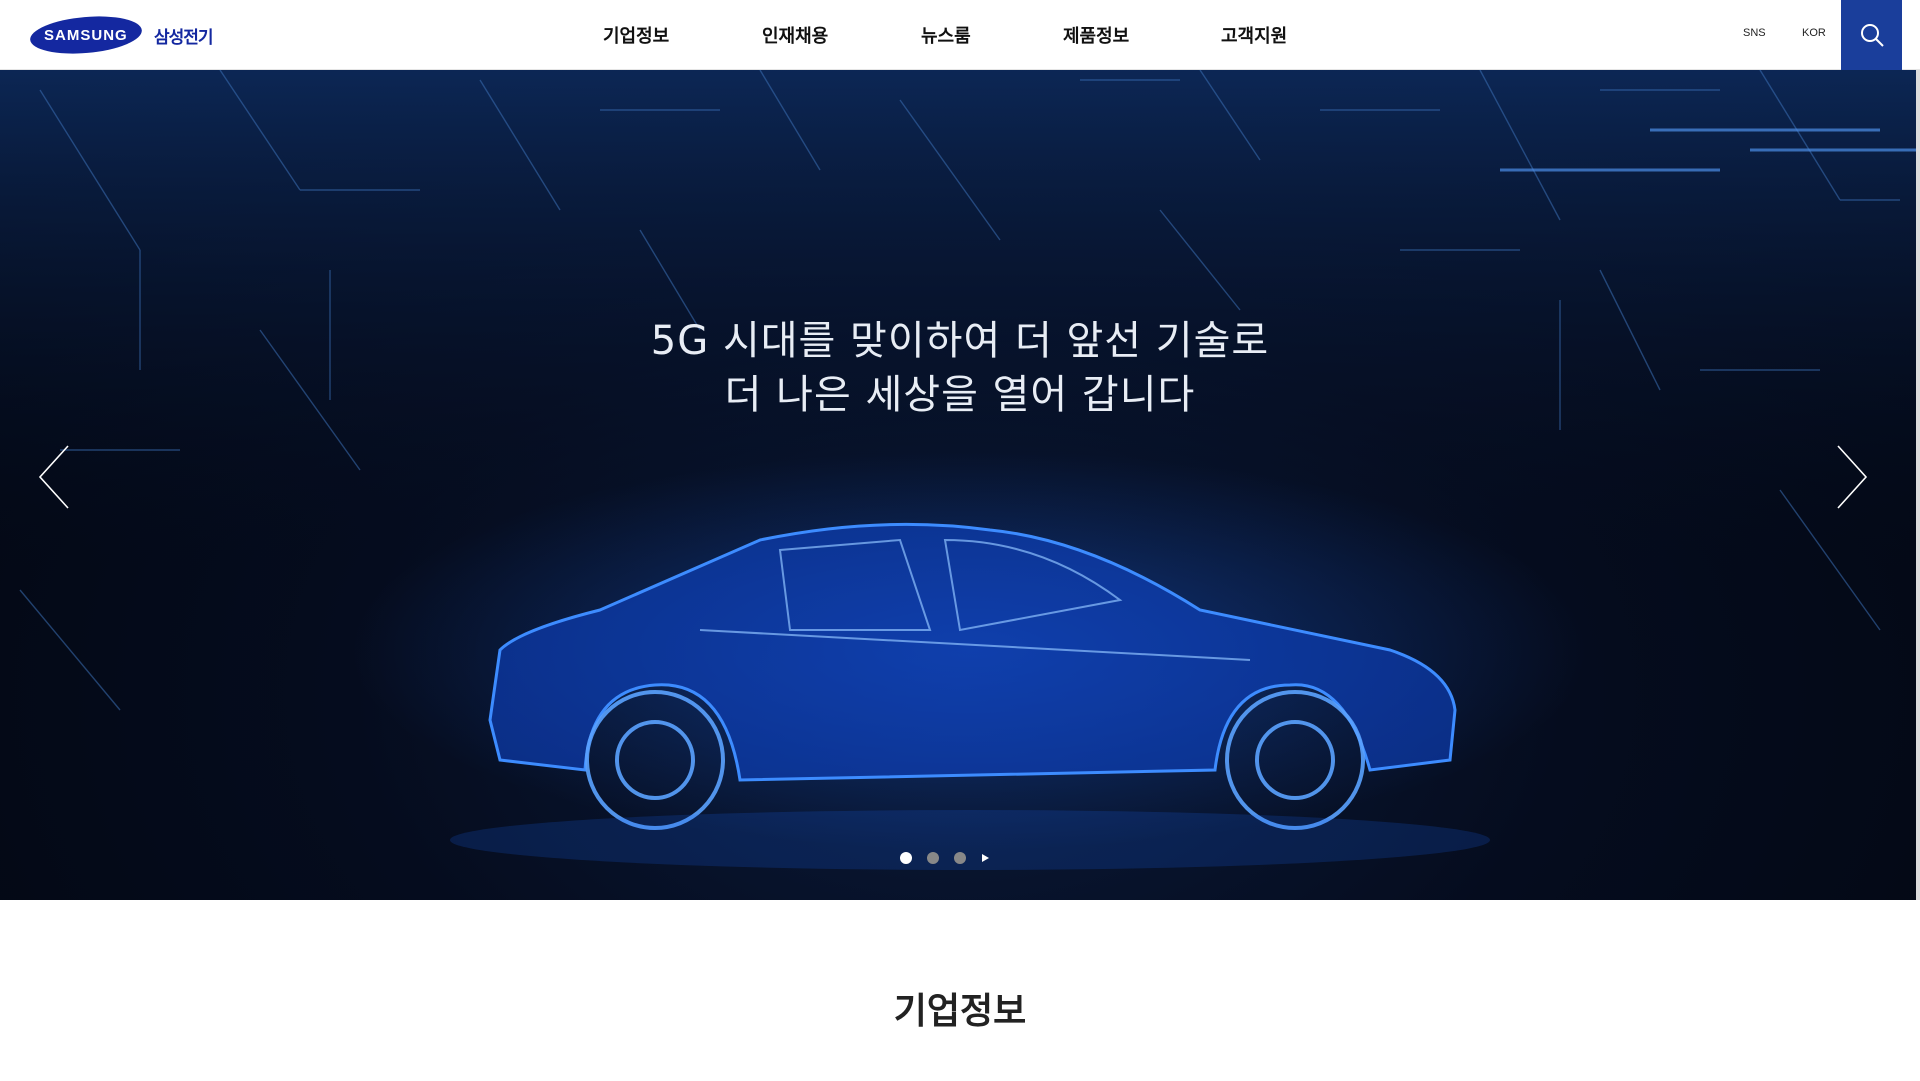 This screenshot has width=1920, height=1081. I want to click on search-button, so click(1871, 35).